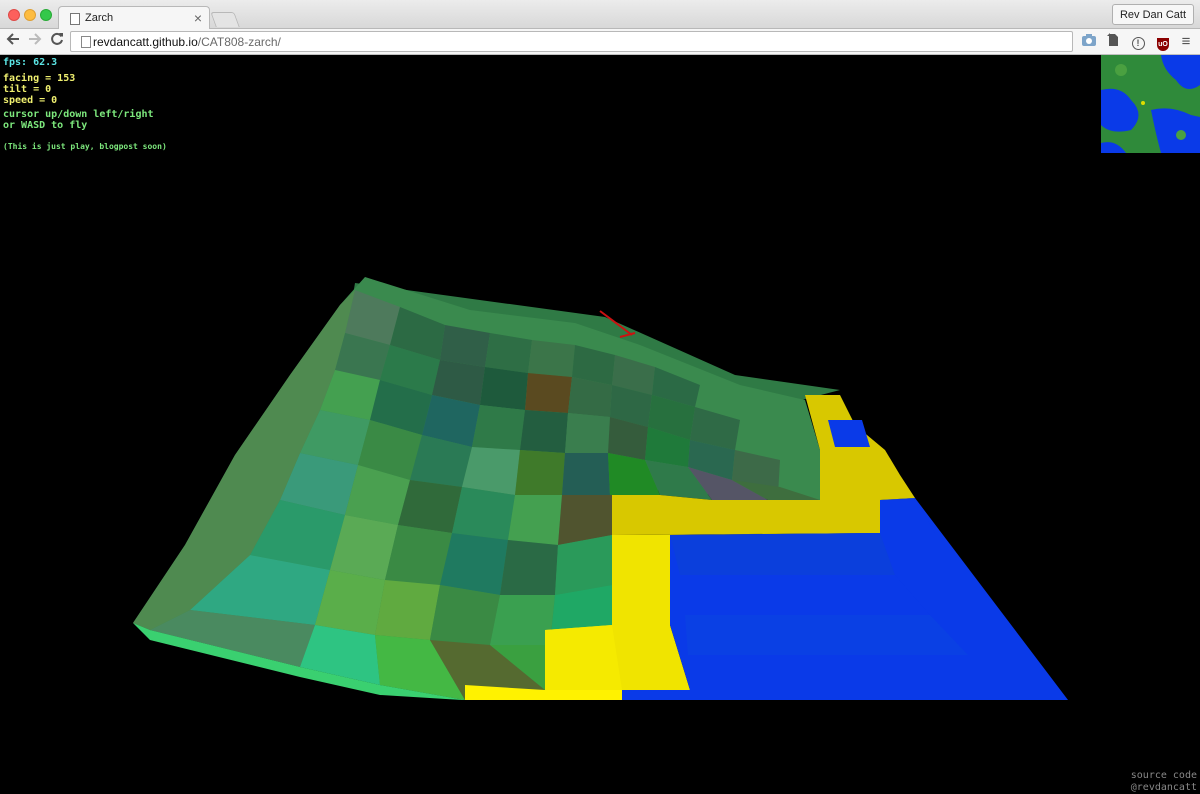 The image size is (1200, 794). I want to click on title-bar: Zarch × Rev Dan Catt, so click(600, 15).